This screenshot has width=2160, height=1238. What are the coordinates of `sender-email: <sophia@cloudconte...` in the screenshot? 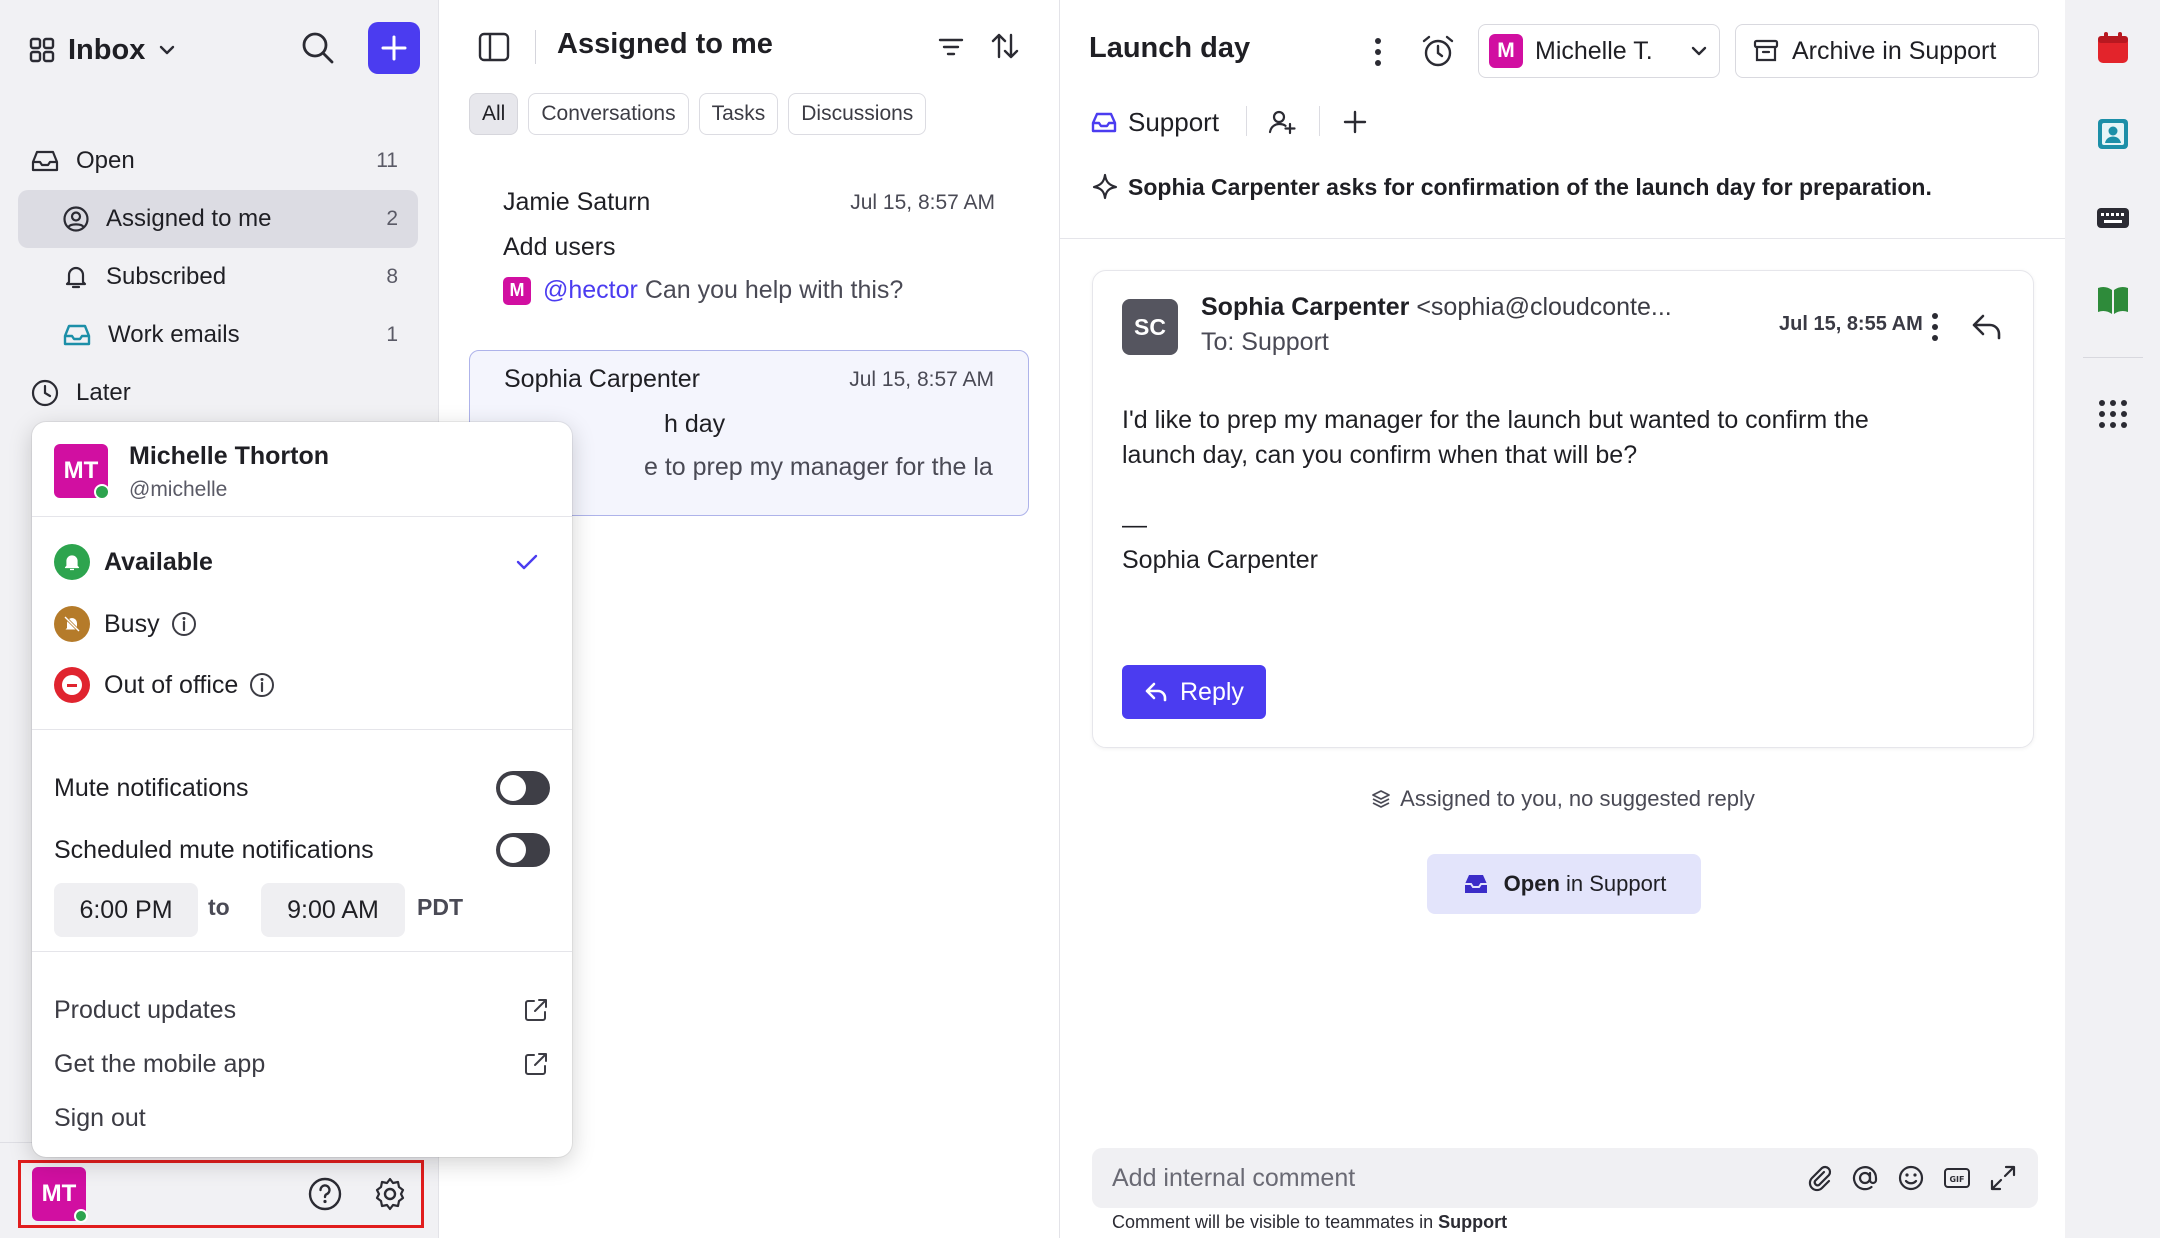 It's located at (1544, 307).